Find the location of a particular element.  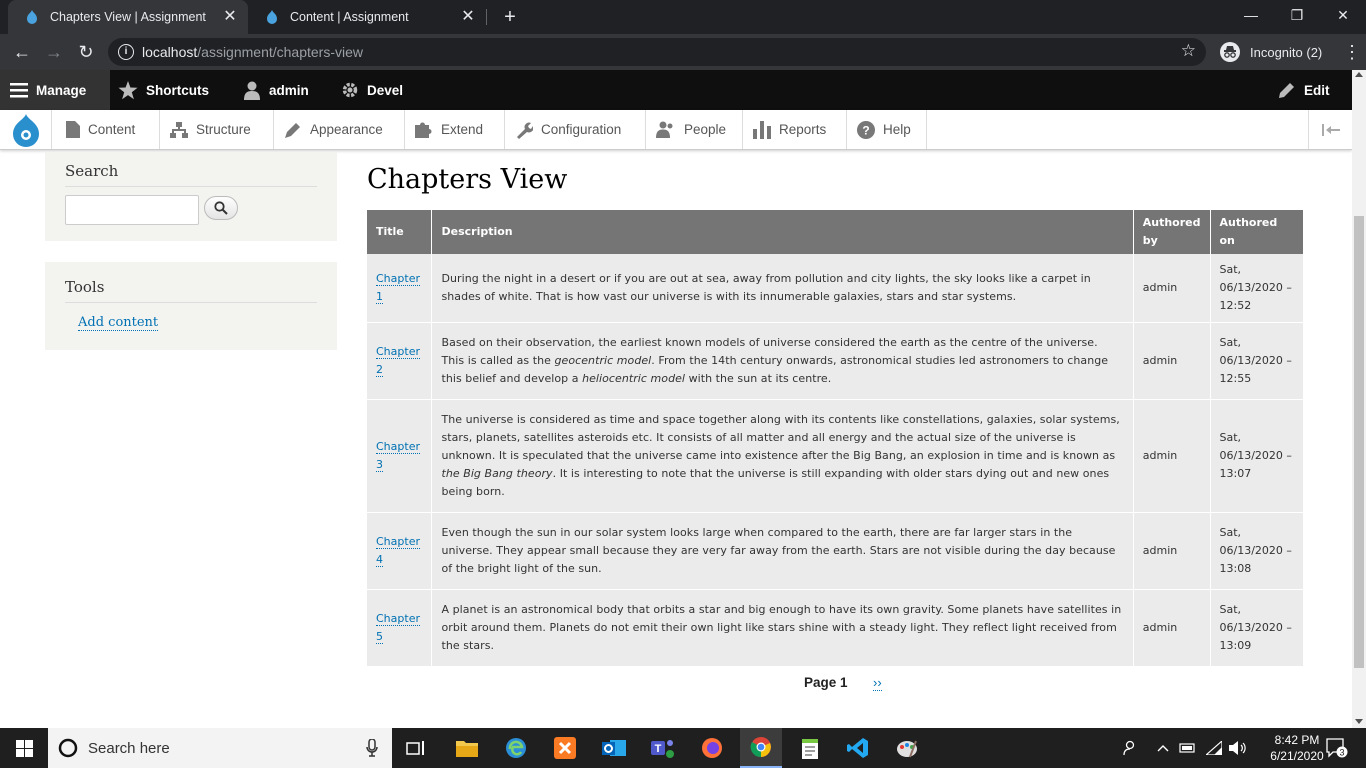

cell-title: Chapter 1 is located at coordinates (400, 288).